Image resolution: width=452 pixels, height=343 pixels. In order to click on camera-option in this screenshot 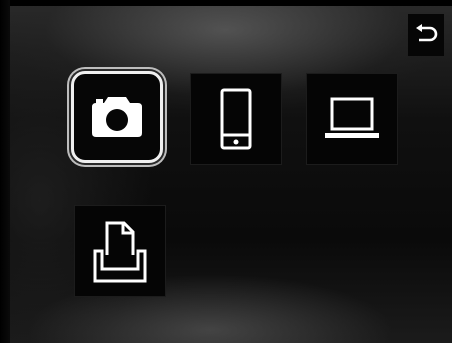, I will do `click(117, 117)`.